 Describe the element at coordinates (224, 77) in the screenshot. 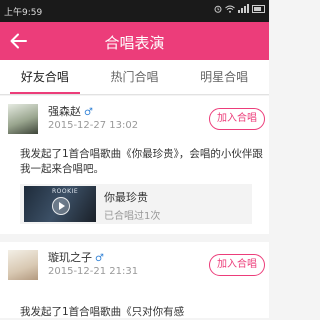

I see `tab-star-chorus: 明星合唱` at that location.